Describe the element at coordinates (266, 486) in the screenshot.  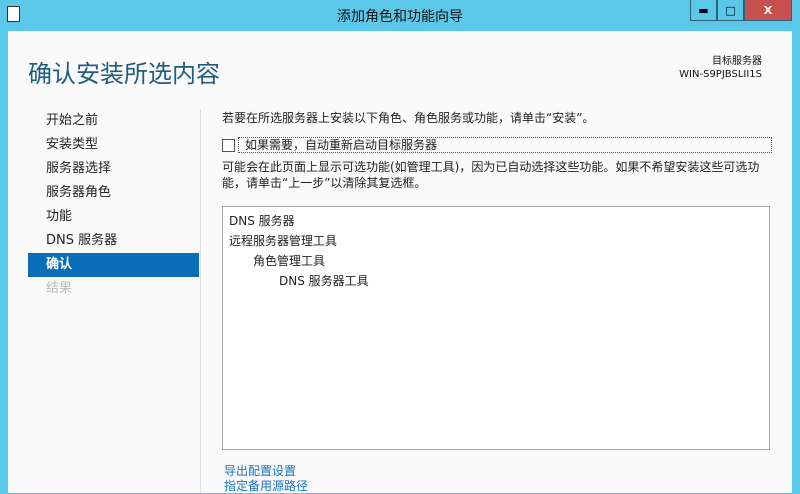
I see `alternate-source-link: 指定备用源路径` at that location.